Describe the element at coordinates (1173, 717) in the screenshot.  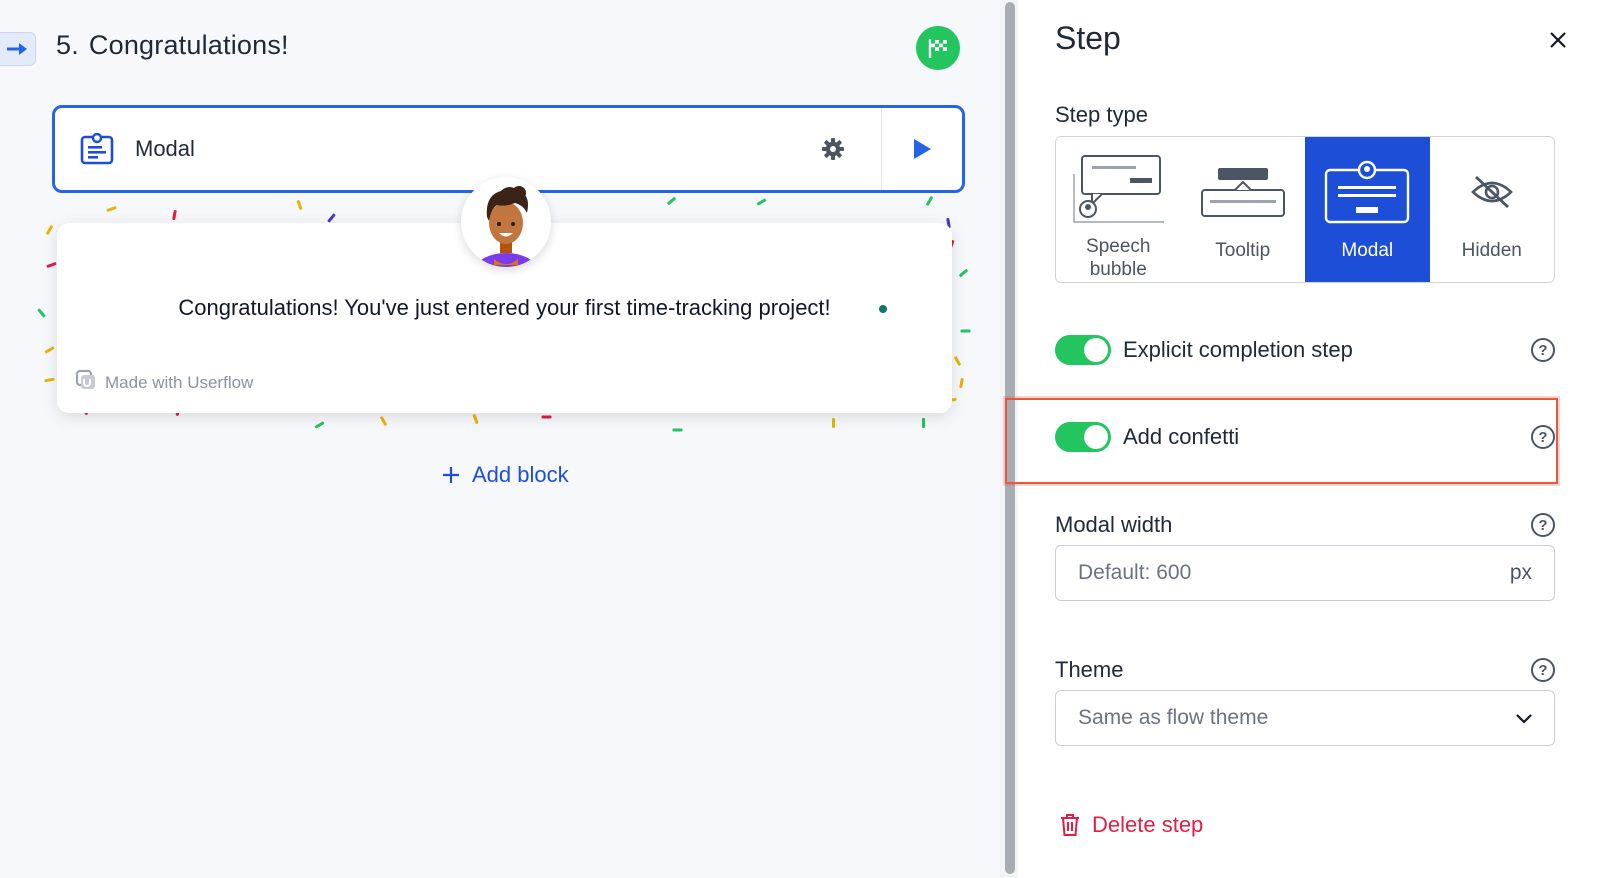
I see `theme-value: Same as flow theme` at that location.